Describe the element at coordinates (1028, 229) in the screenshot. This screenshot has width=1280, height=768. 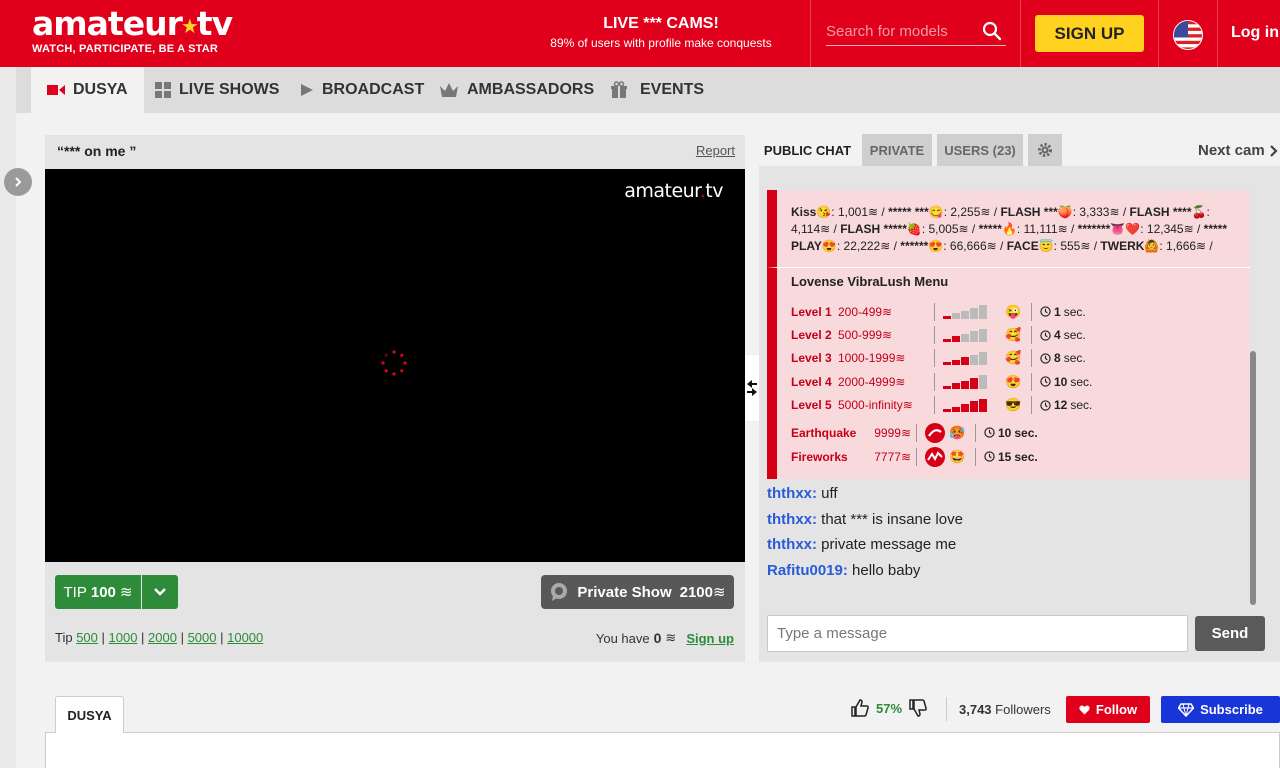
I see `tip-menu-item: *****🔥: 11,111≋ /` at that location.